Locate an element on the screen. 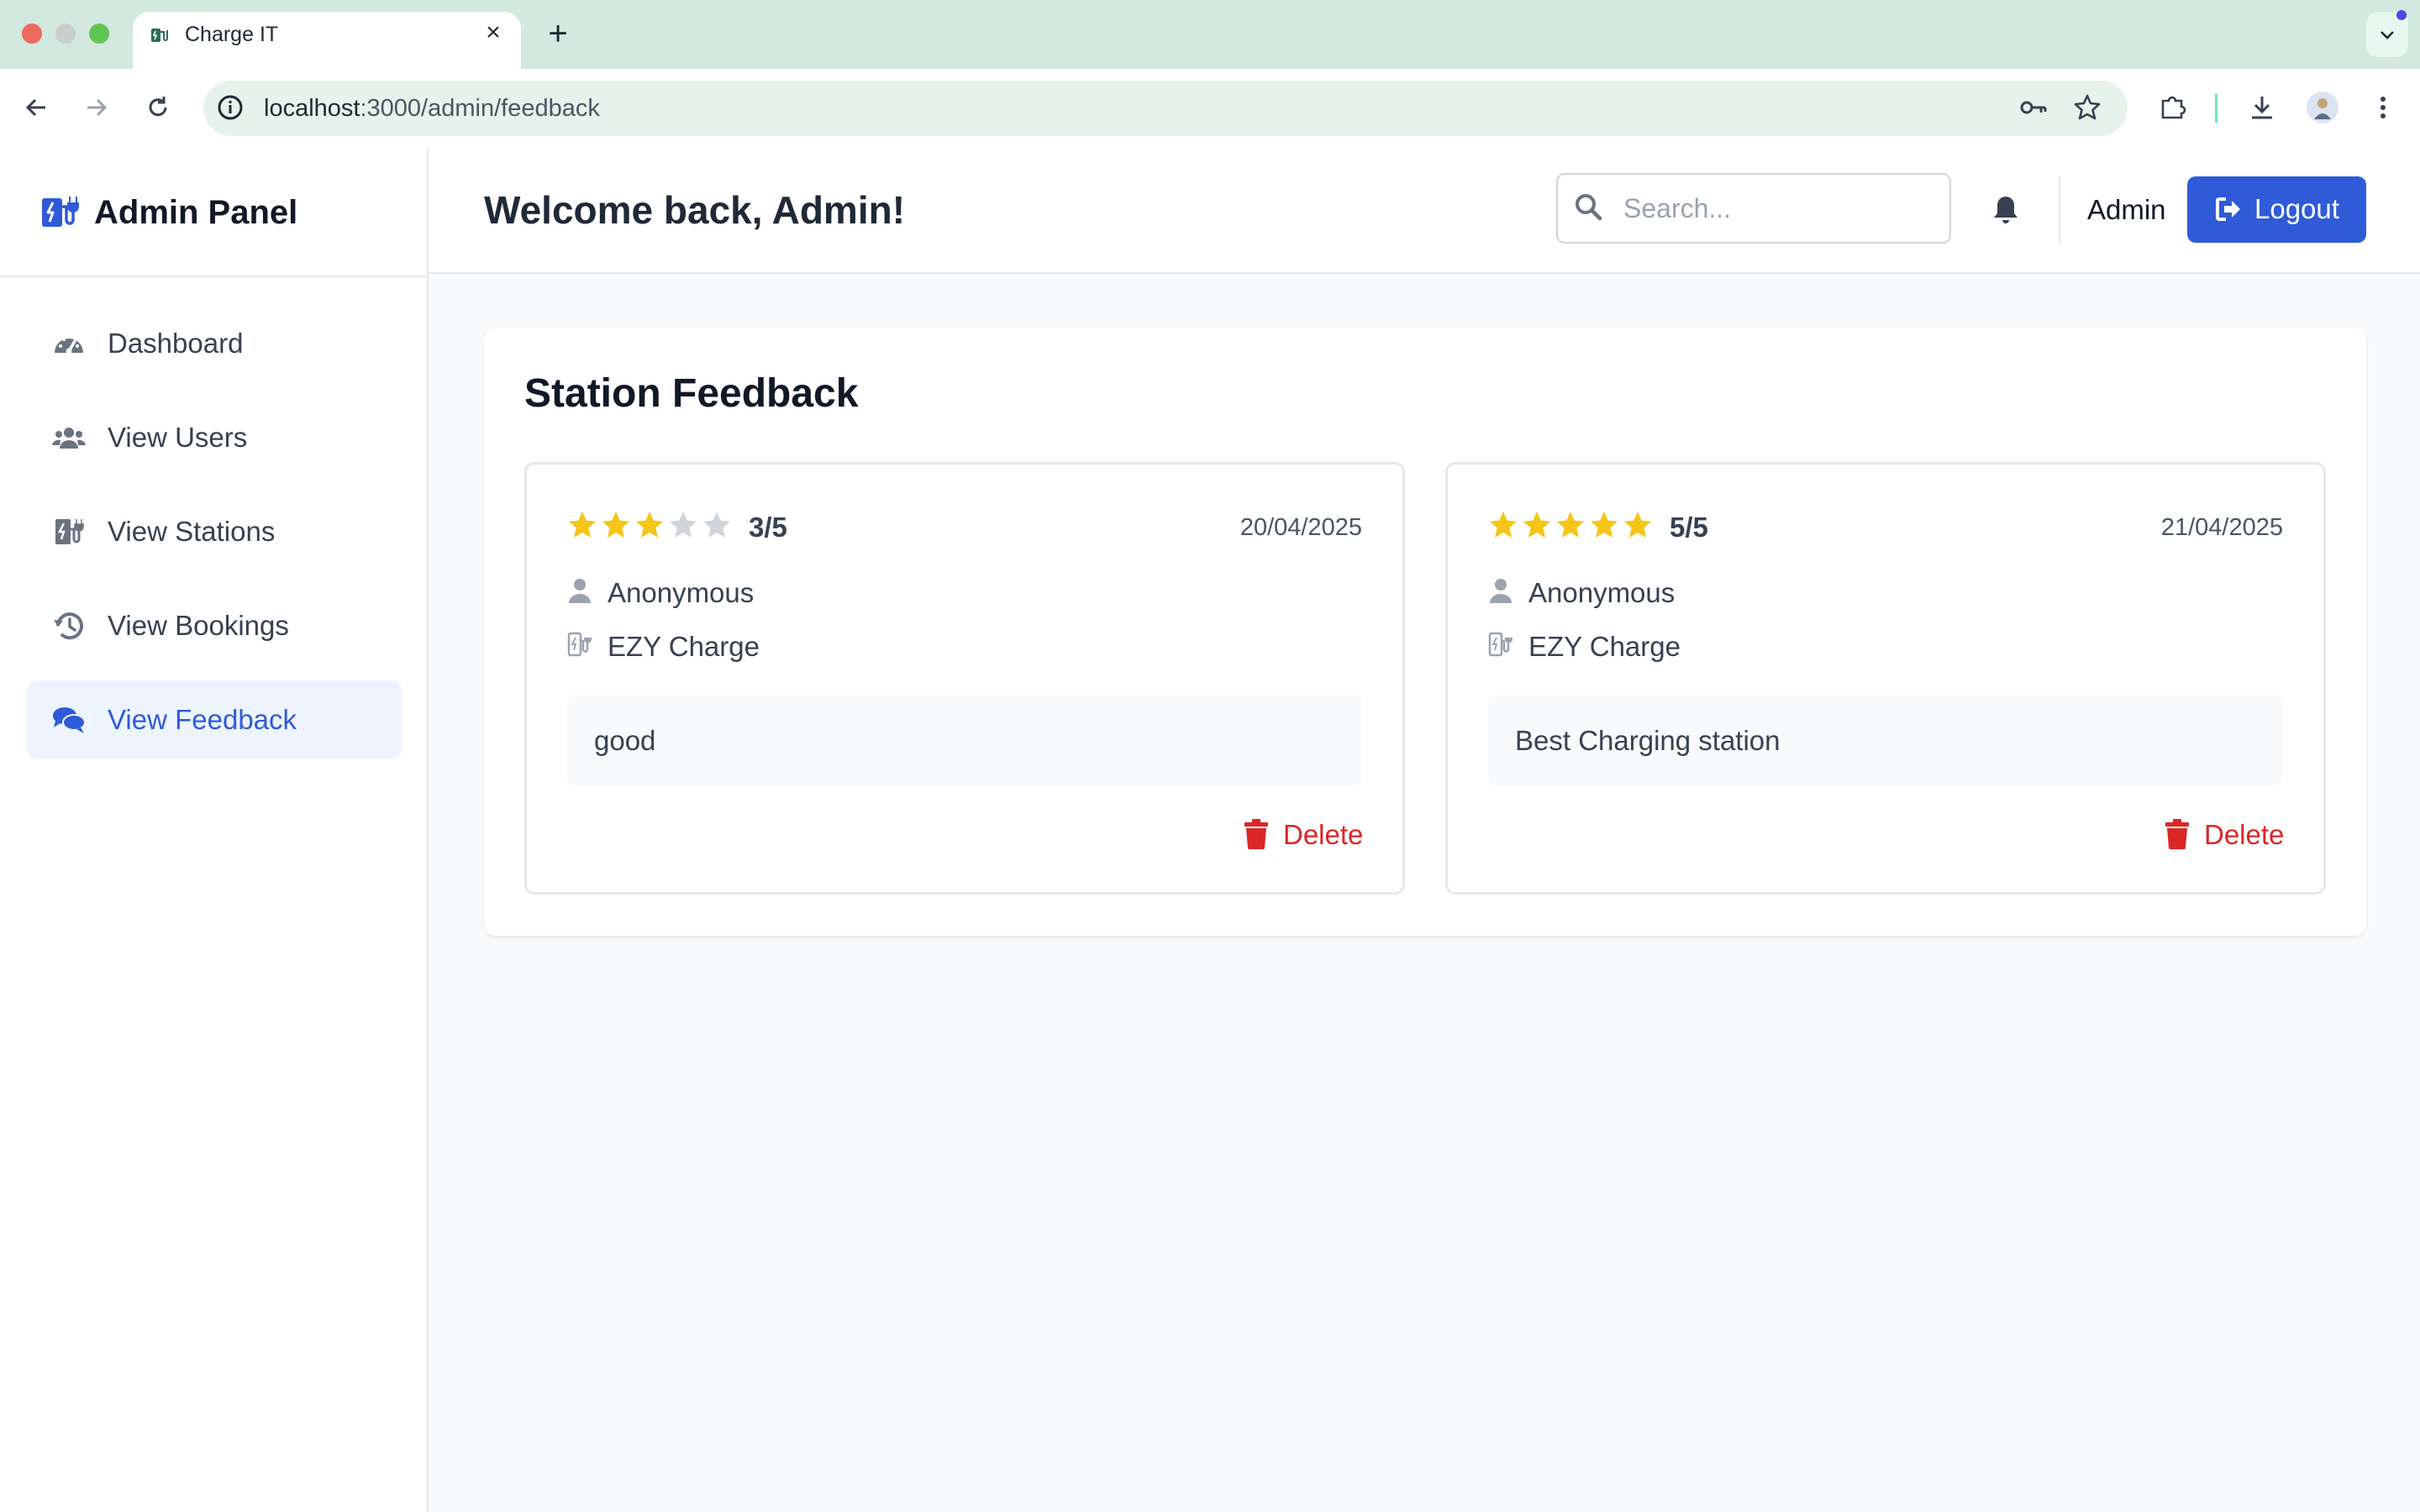 The image size is (2420, 1512). sidebar-item-label: Dashboard is located at coordinates (176, 343).